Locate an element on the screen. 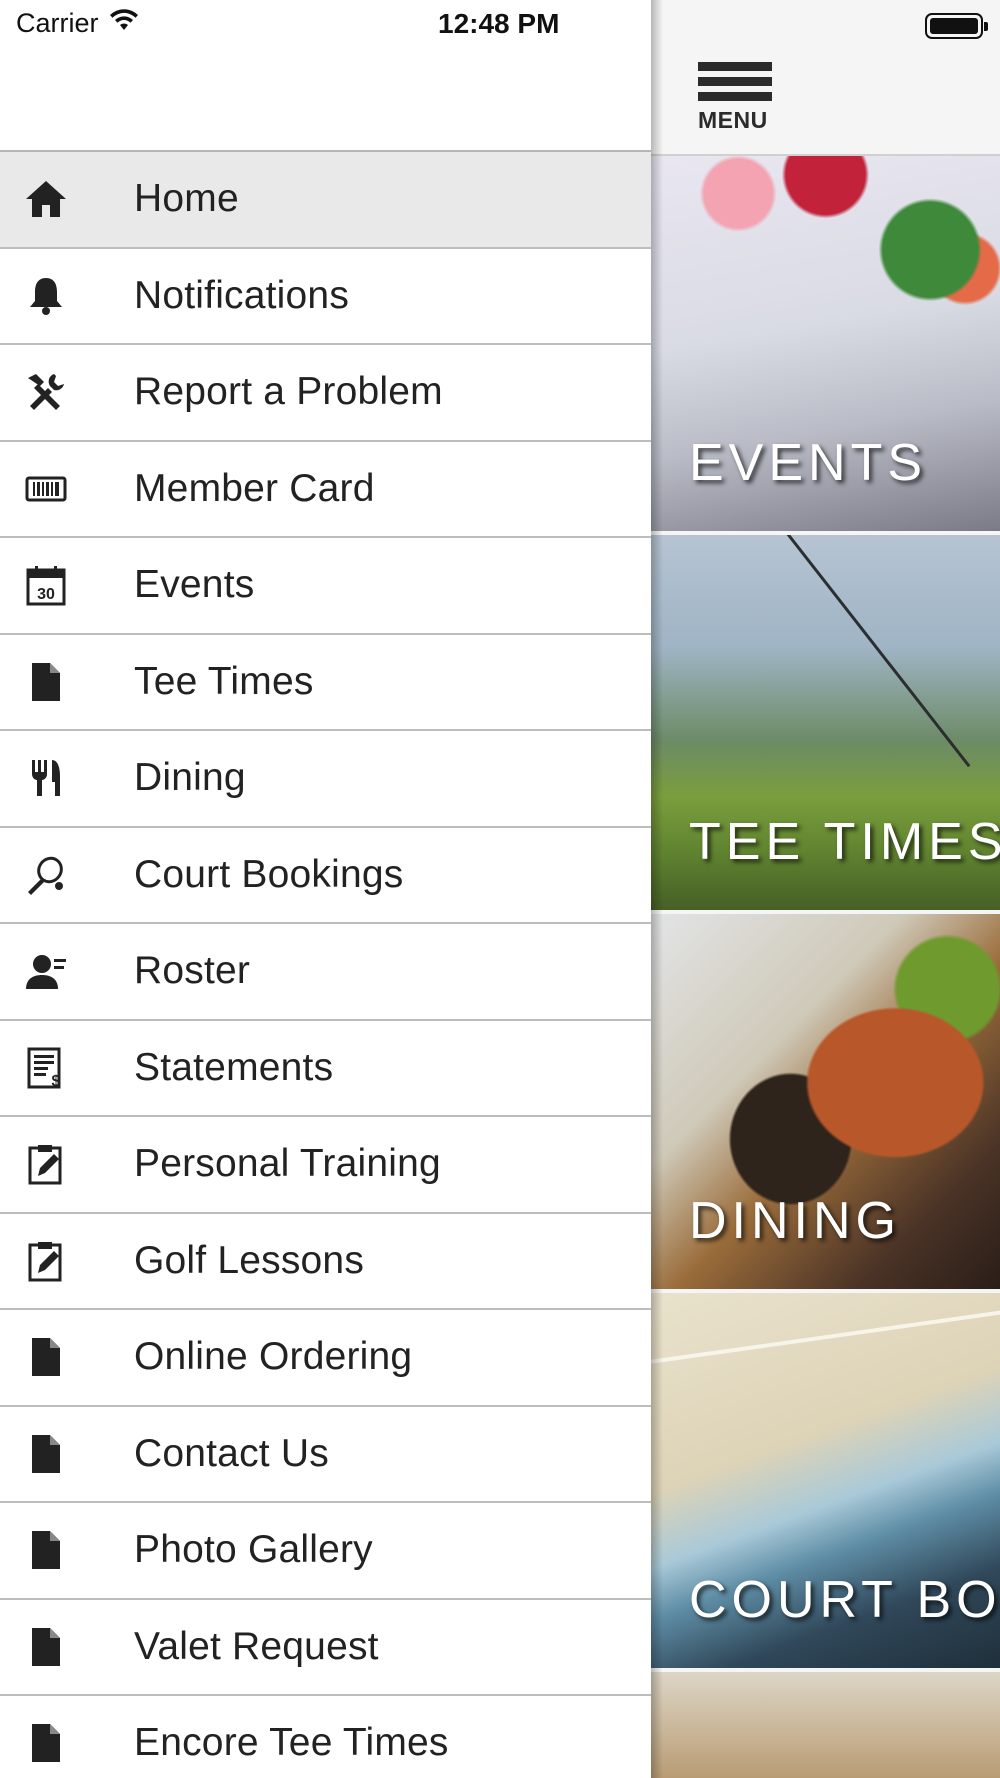  bell-icon is located at coordinates (72, 296).